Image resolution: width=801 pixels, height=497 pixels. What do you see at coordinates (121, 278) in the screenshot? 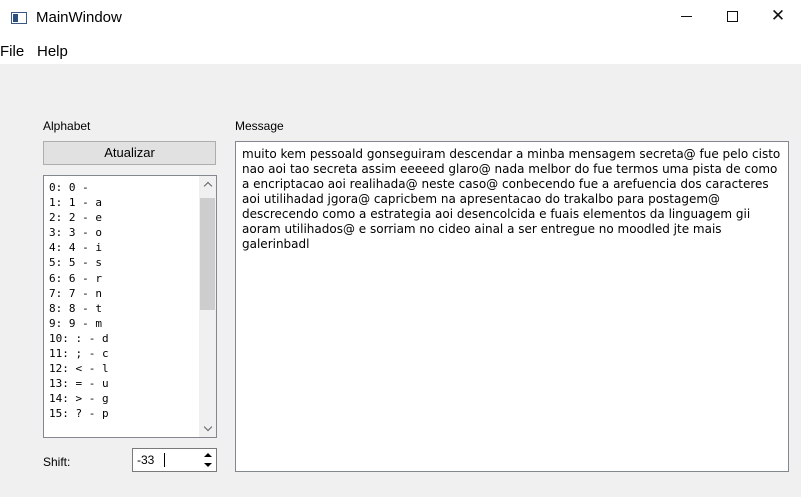
I see `list-item: 6: 6 - r` at bounding box center [121, 278].